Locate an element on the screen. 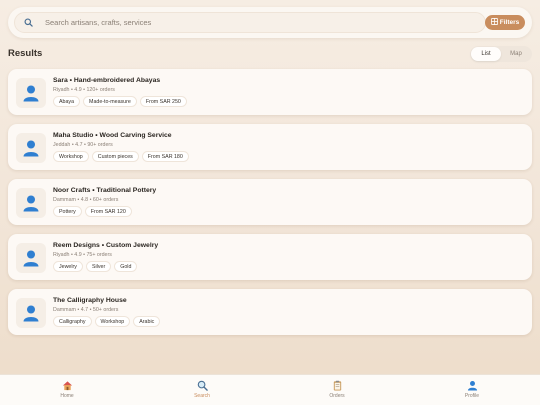 This screenshot has height=405, width=540. tag: Calligraphy is located at coordinates (72, 321).